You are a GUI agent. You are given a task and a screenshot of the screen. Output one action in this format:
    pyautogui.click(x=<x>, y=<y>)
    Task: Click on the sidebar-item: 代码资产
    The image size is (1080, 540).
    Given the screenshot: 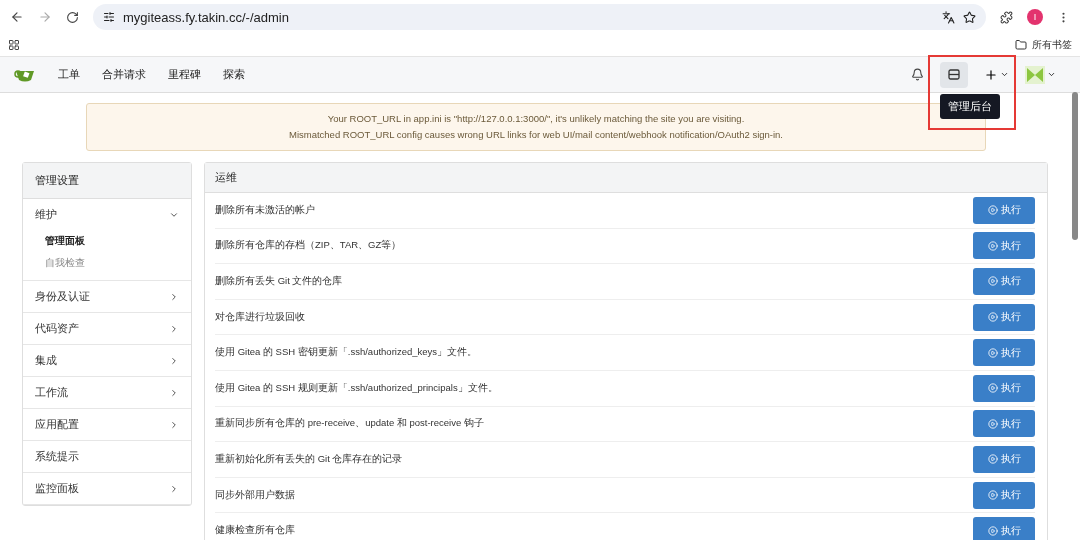 What is the action you would take?
    pyautogui.click(x=107, y=328)
    